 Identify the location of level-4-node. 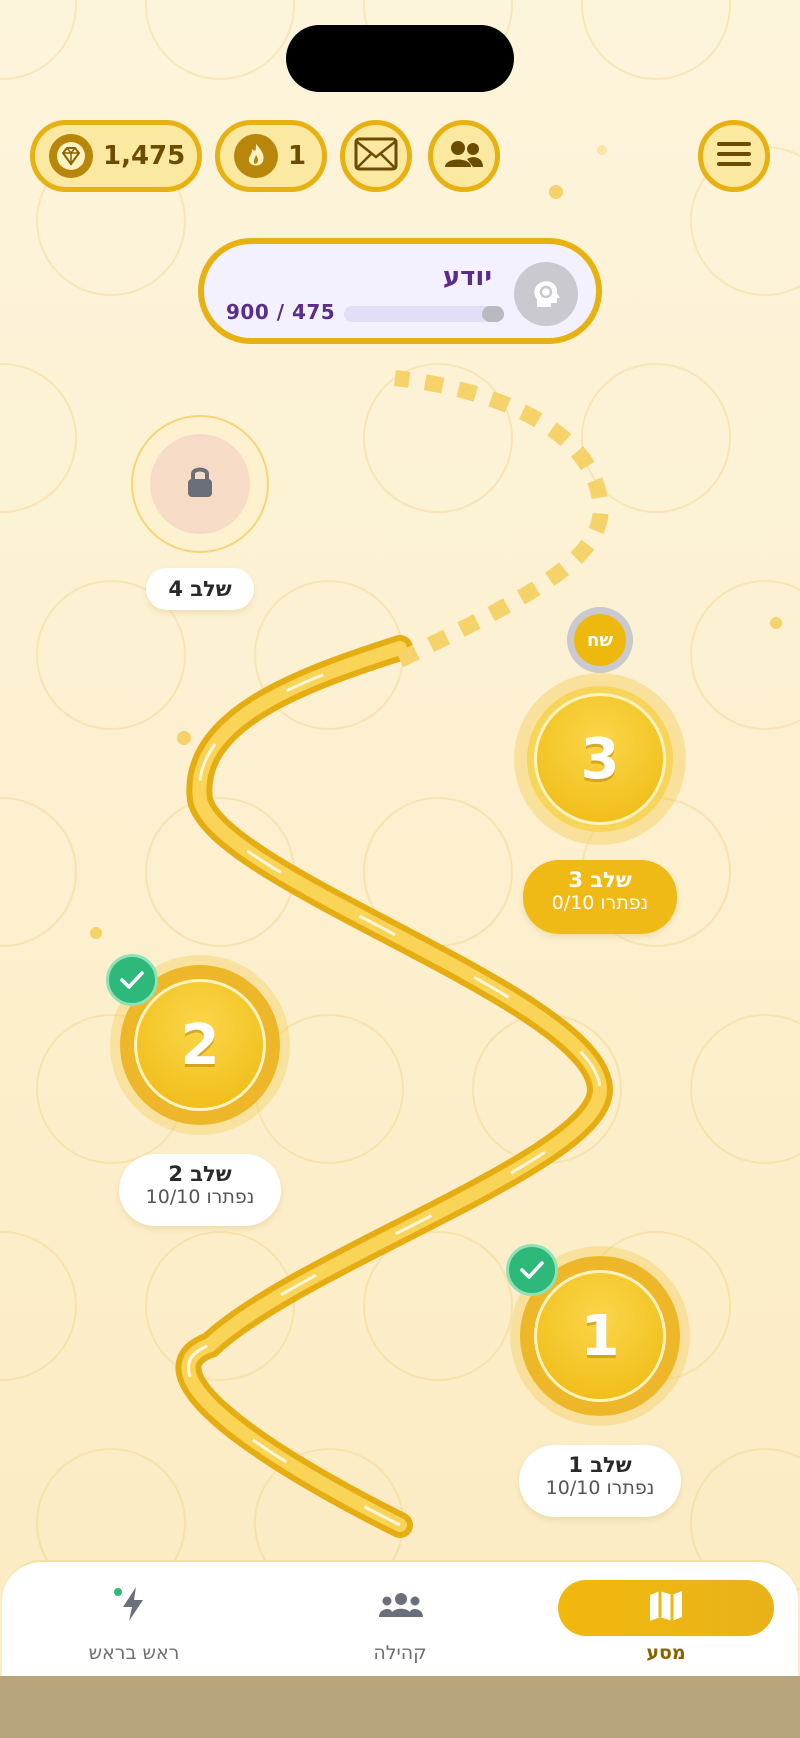
(200, 484).